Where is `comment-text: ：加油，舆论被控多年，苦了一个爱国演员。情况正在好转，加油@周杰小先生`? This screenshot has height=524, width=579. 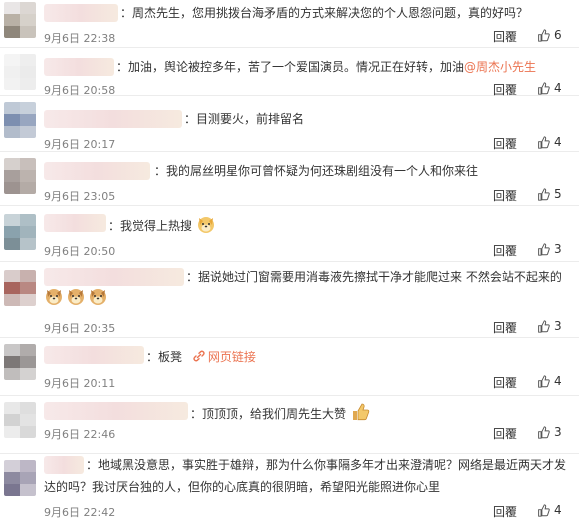
comment-text: ：加油，舆论被控多年，苦了一个爱国演员。情况正在好转，加油@周杰小先生 is located at coordinates (326, 67).